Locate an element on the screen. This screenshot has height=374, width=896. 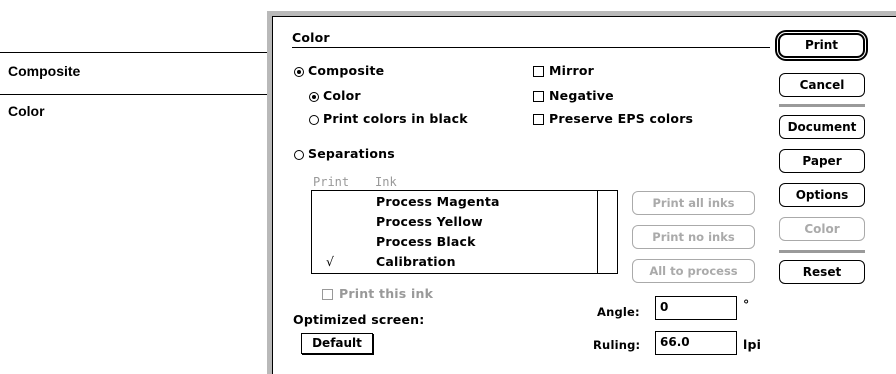
screen-popup: Default is located at coordinates (337, 343).